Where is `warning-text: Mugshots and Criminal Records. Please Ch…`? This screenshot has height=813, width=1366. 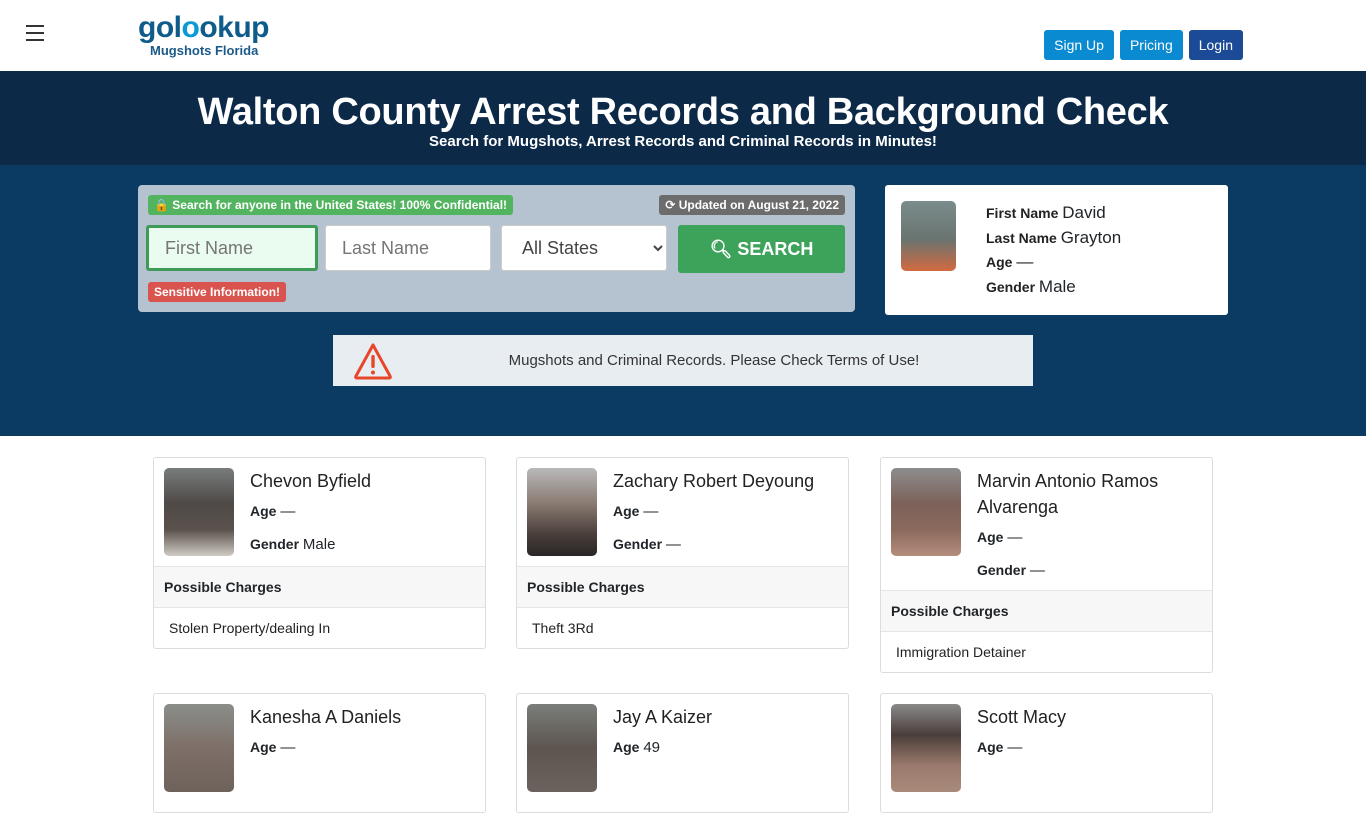 warning-text: Mugshots and Criminal Records. Please Ch… is located at coordinates (714, 360).